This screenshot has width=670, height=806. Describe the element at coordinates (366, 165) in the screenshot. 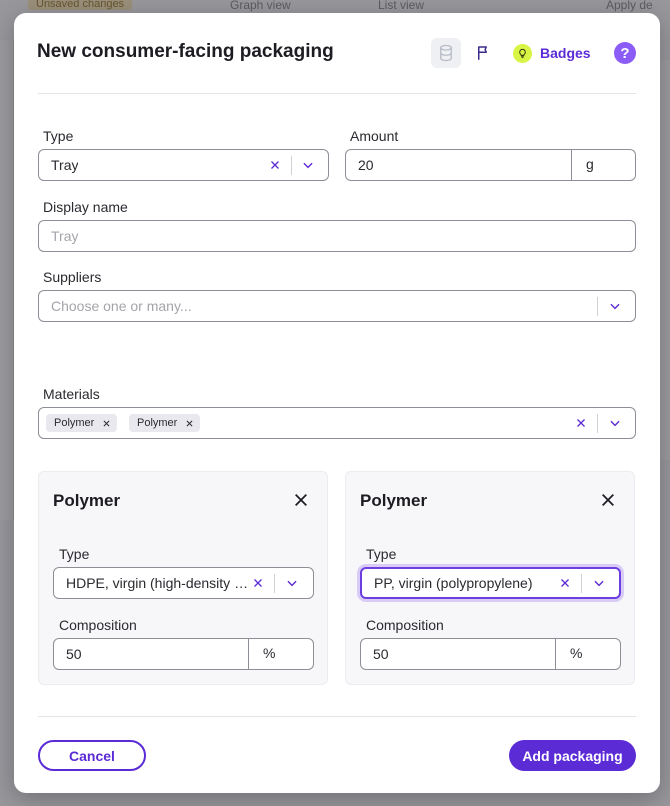

I see `amount-value: 20` at that location.